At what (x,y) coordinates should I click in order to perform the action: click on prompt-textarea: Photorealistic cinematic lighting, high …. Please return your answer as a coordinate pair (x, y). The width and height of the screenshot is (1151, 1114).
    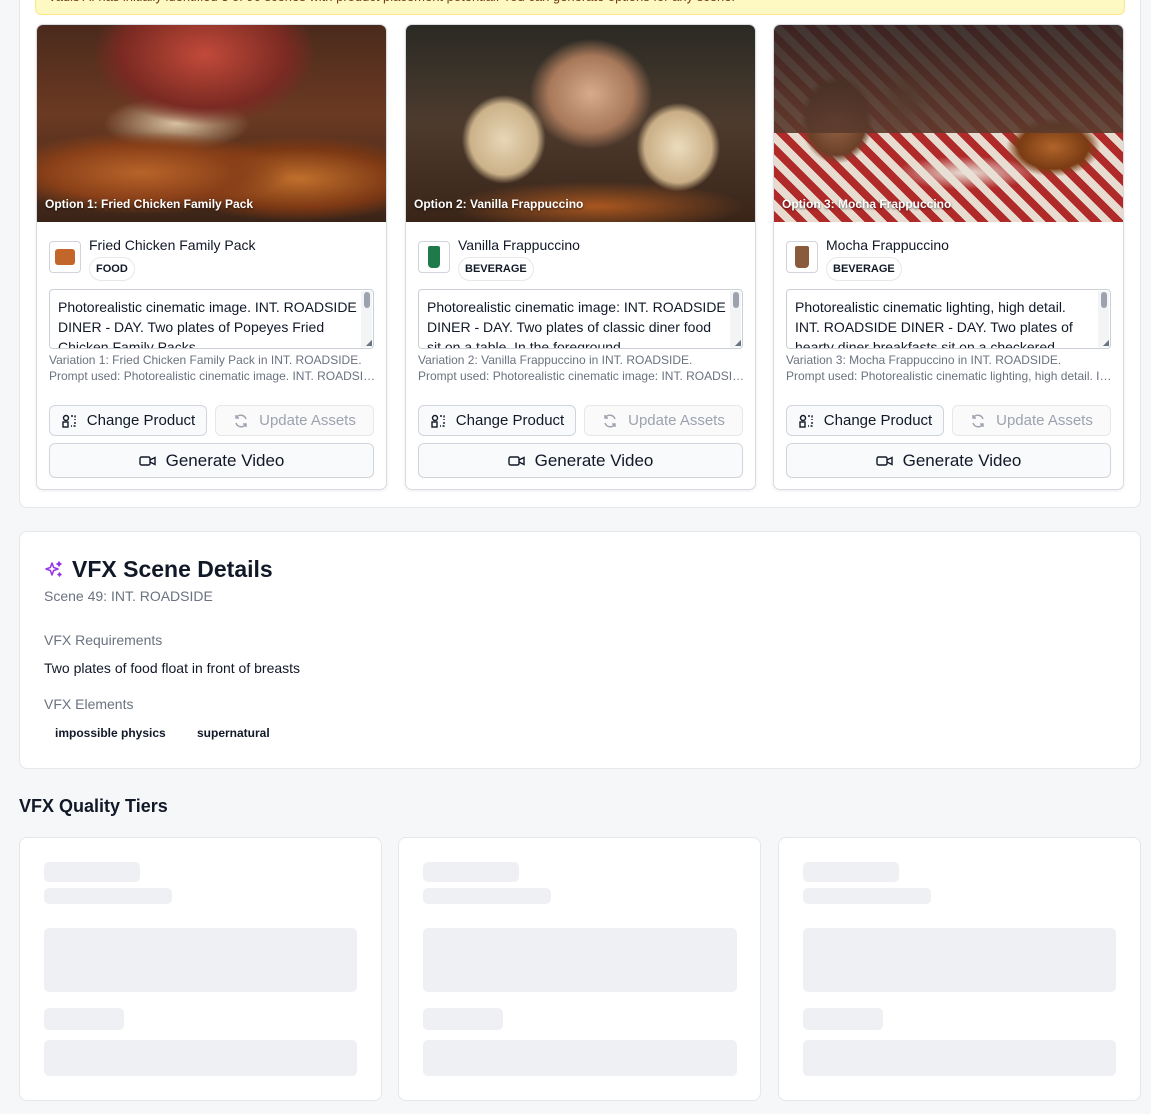
    Looking at the image, I should click on (948, 319).